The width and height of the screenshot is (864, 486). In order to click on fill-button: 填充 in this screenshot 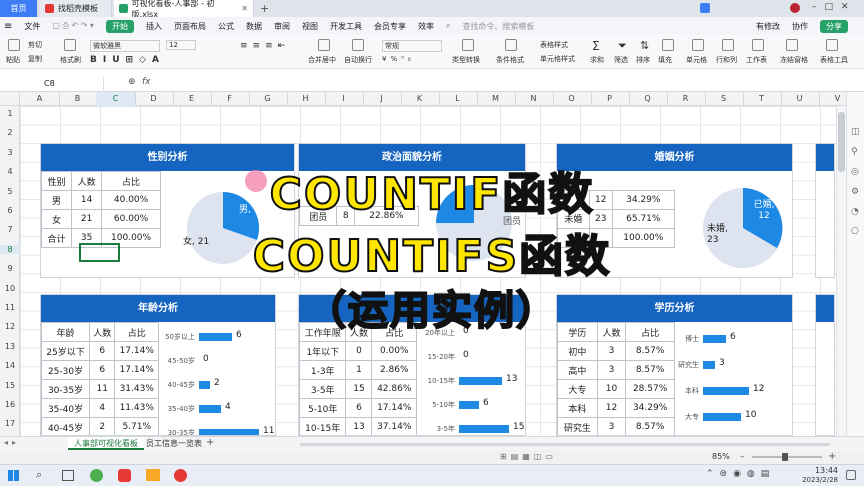, I will do `click(665, 60)`.